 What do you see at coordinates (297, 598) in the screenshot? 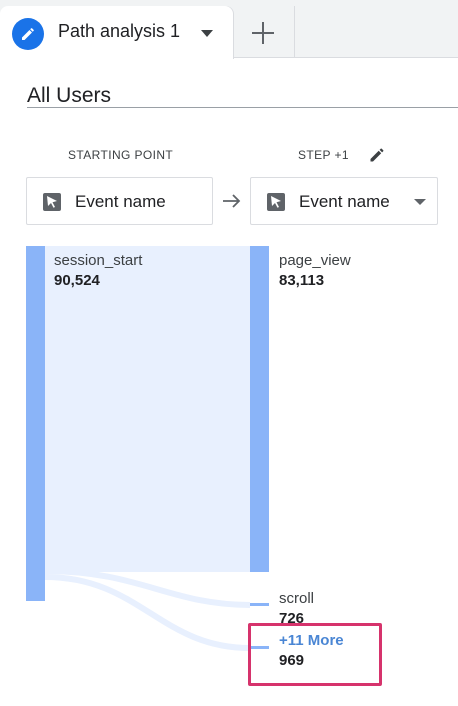
I see `node-name: scroll` at bounding box center [297, 598].